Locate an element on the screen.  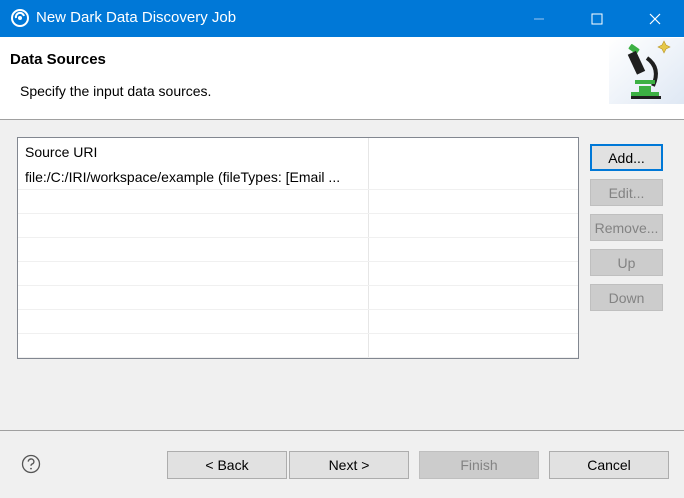
minimize-button is located at coordinates (539, 18).